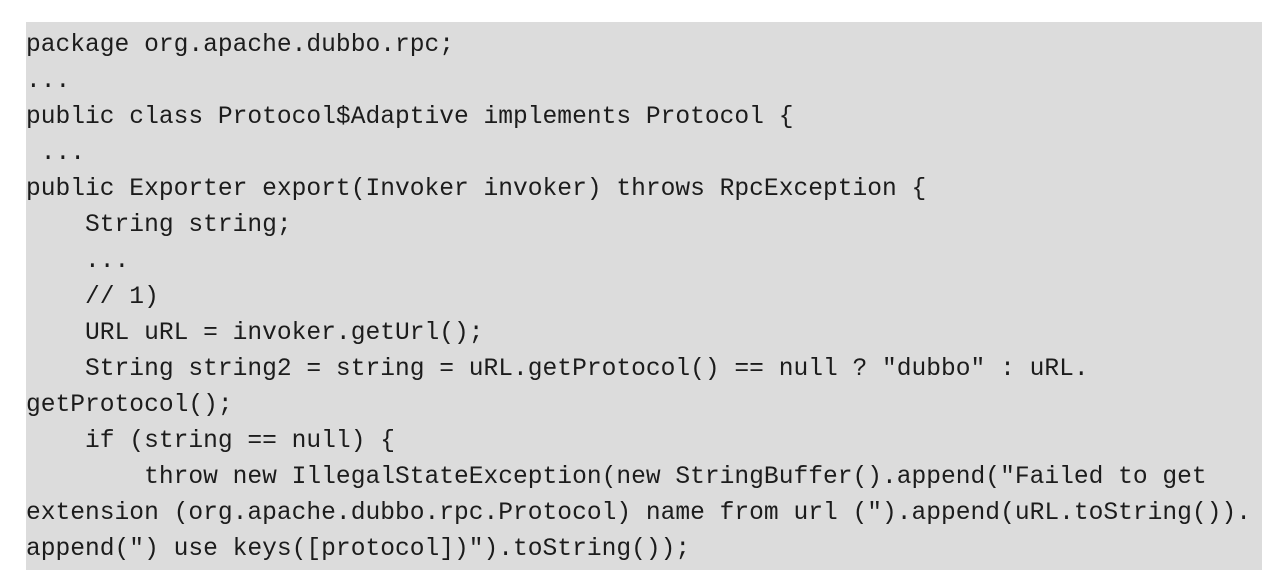 This screenshot has width=1280, height=586. Describe the element at coordinates (240, 45) in the screenshot. I see `code-line-package: package org.apache.dubbo.rpc;` at that location.